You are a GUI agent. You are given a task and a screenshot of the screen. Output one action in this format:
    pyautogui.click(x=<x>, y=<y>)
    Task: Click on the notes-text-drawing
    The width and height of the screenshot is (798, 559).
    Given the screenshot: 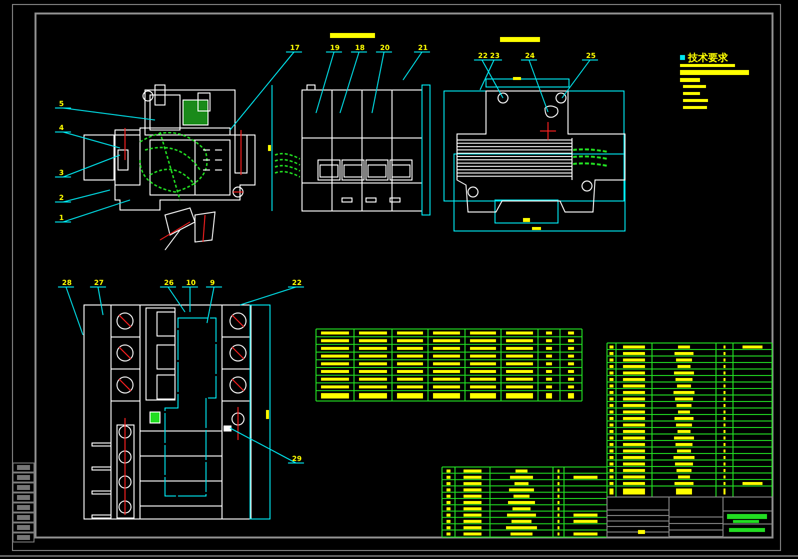 What is the action you would take?
    pyautogui.click(x=714, y=86)
    